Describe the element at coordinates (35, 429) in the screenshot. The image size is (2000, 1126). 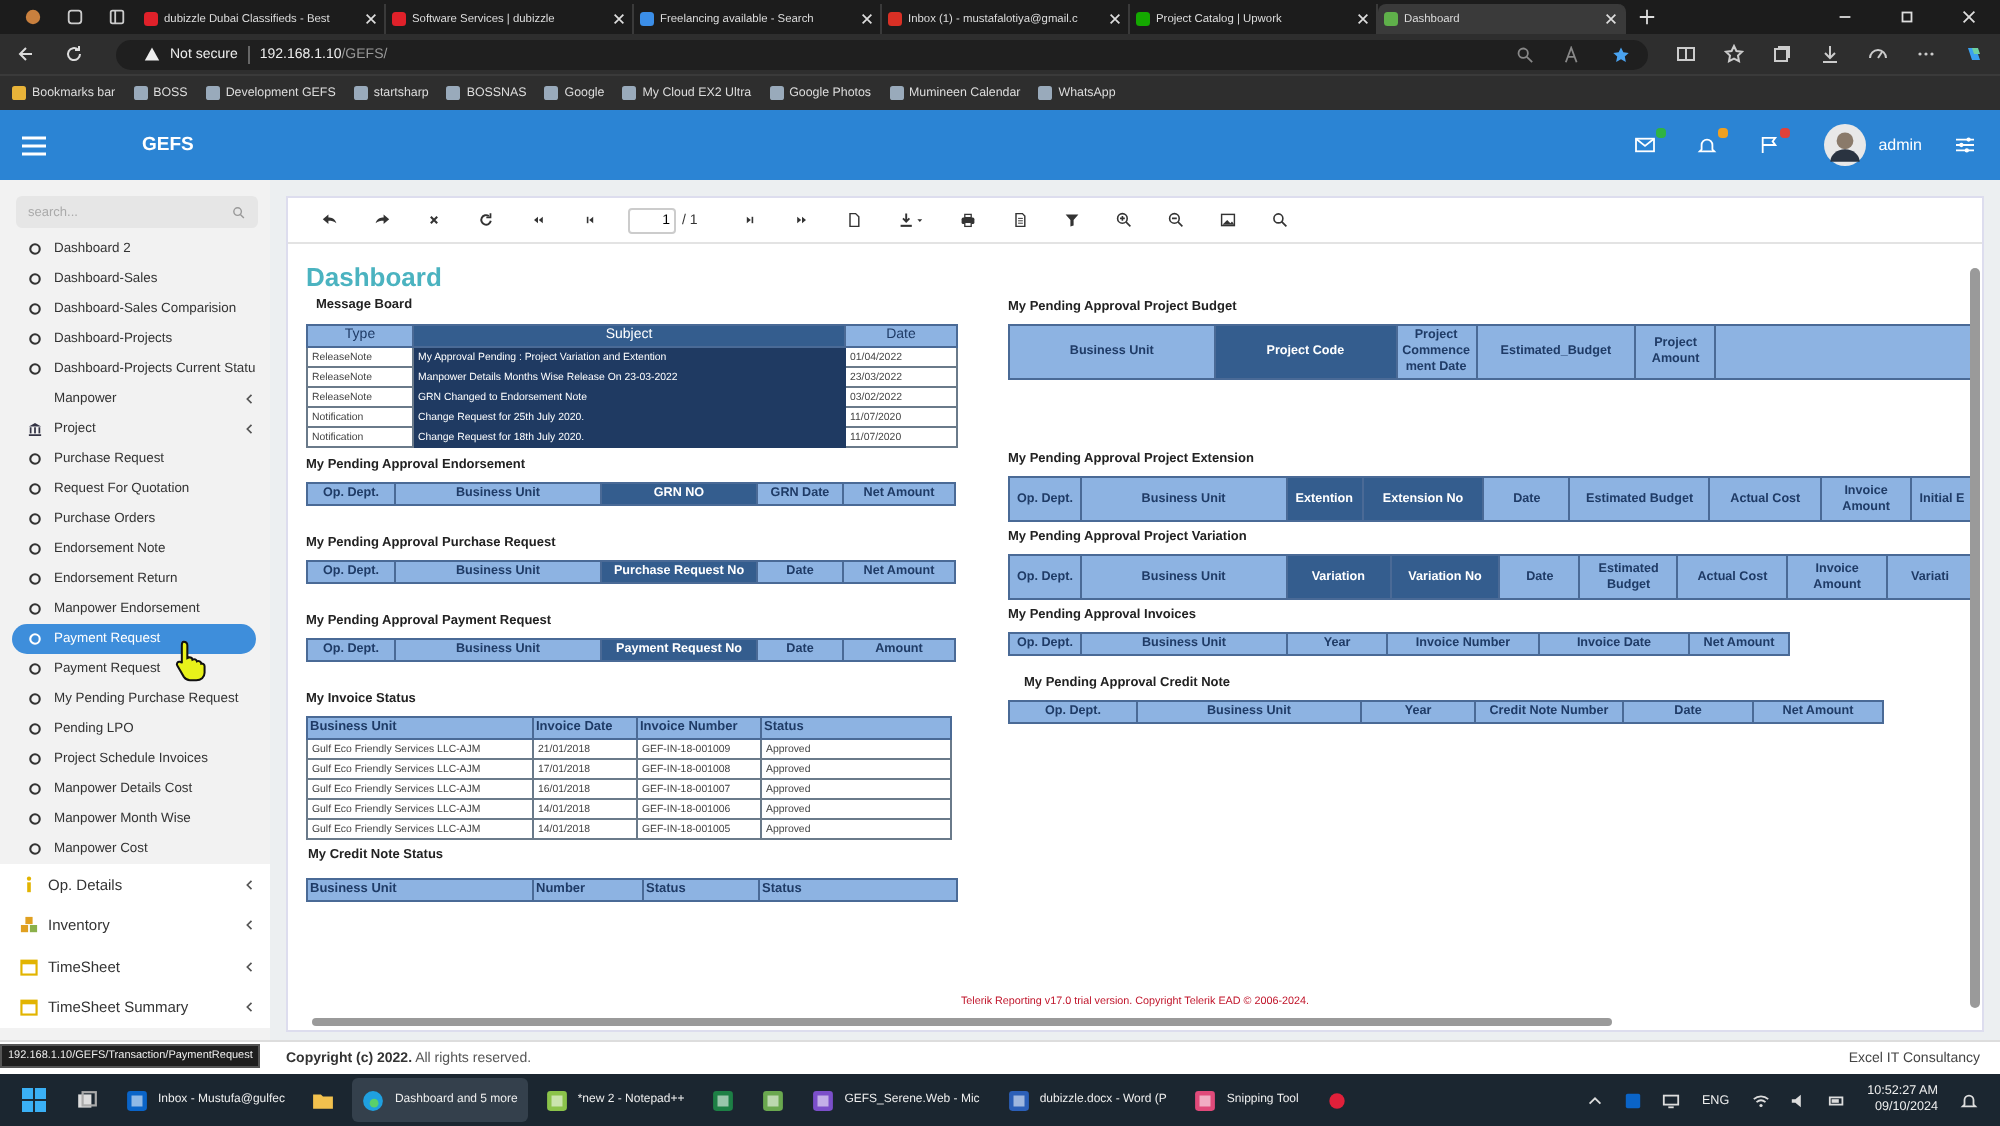
I see `bank-icon` at that location.